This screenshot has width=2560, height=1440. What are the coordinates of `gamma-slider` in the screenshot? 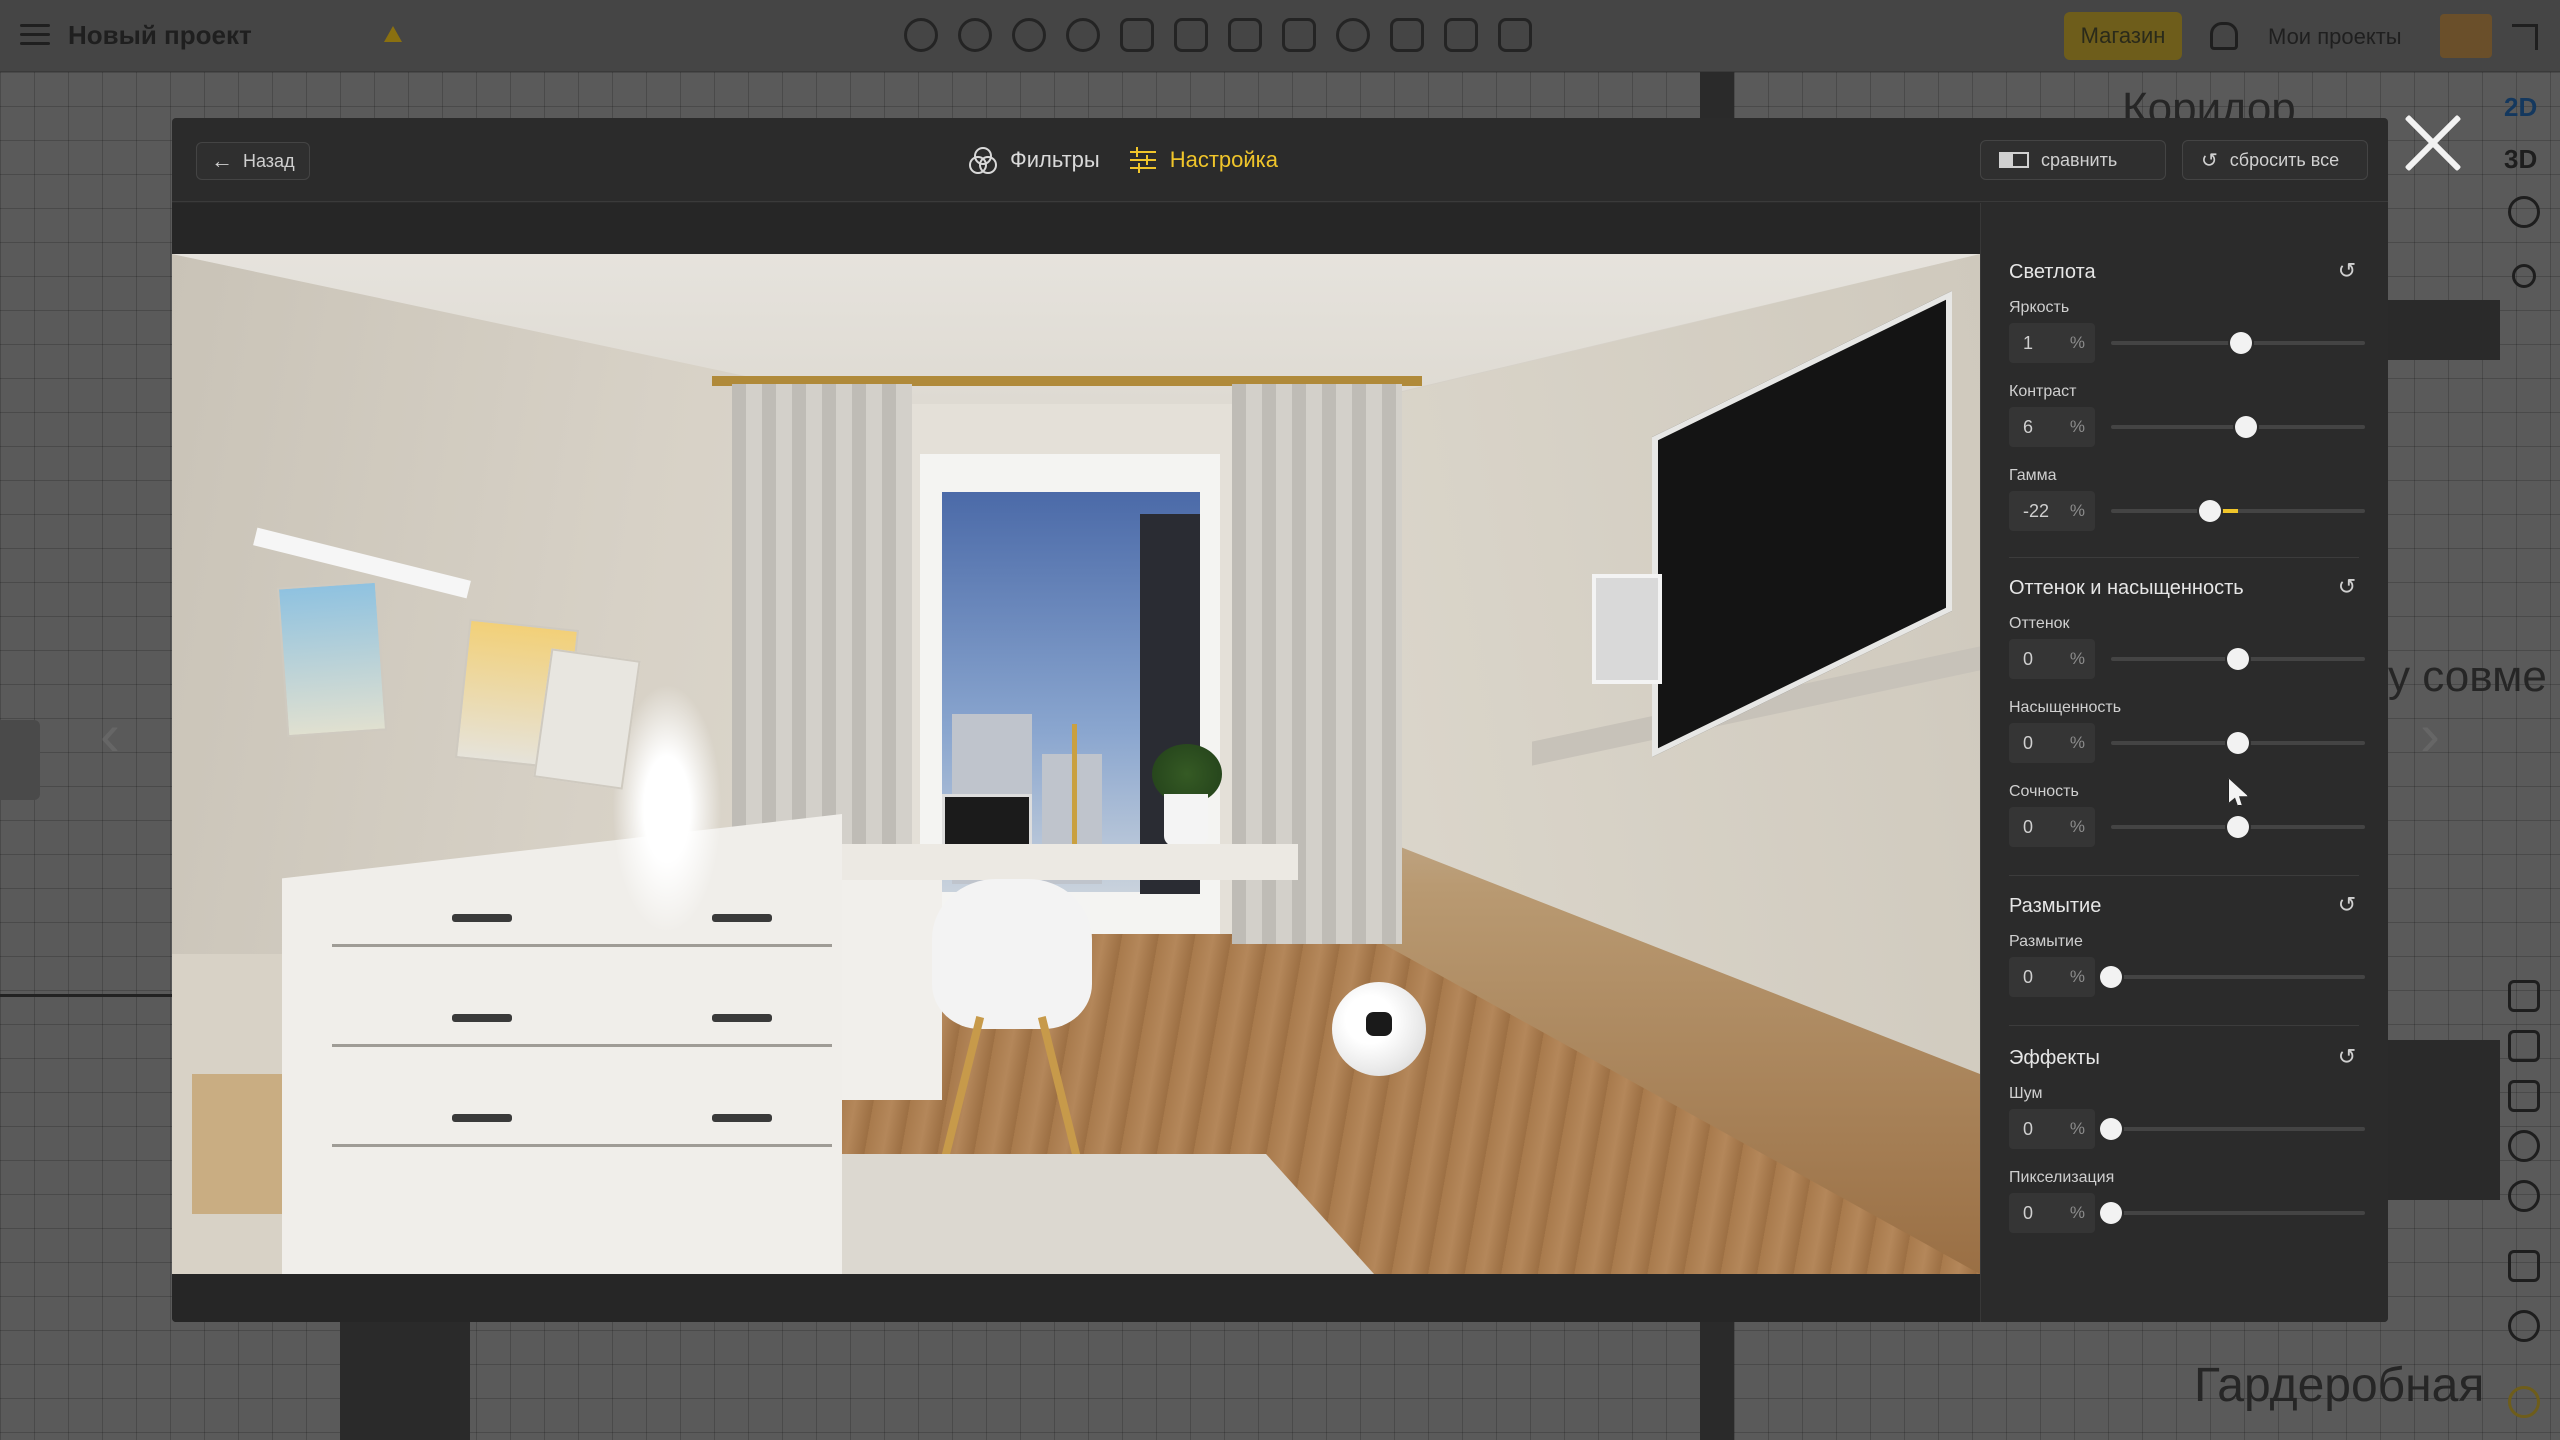 It's located at (2238, 511).